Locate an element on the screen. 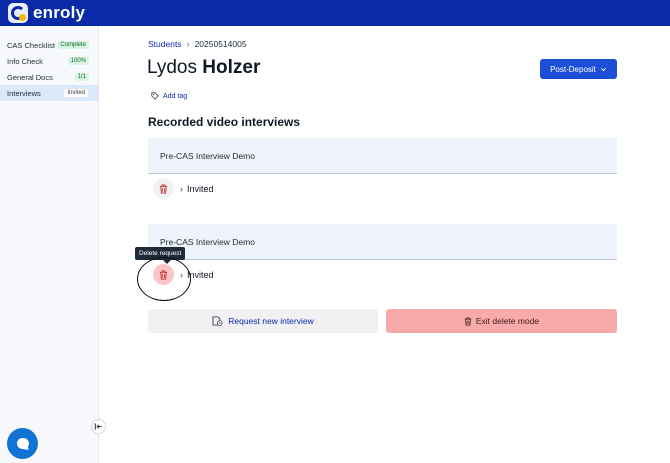  breadcrumb-current: 20250514005 is located at coordinates (220, 44).